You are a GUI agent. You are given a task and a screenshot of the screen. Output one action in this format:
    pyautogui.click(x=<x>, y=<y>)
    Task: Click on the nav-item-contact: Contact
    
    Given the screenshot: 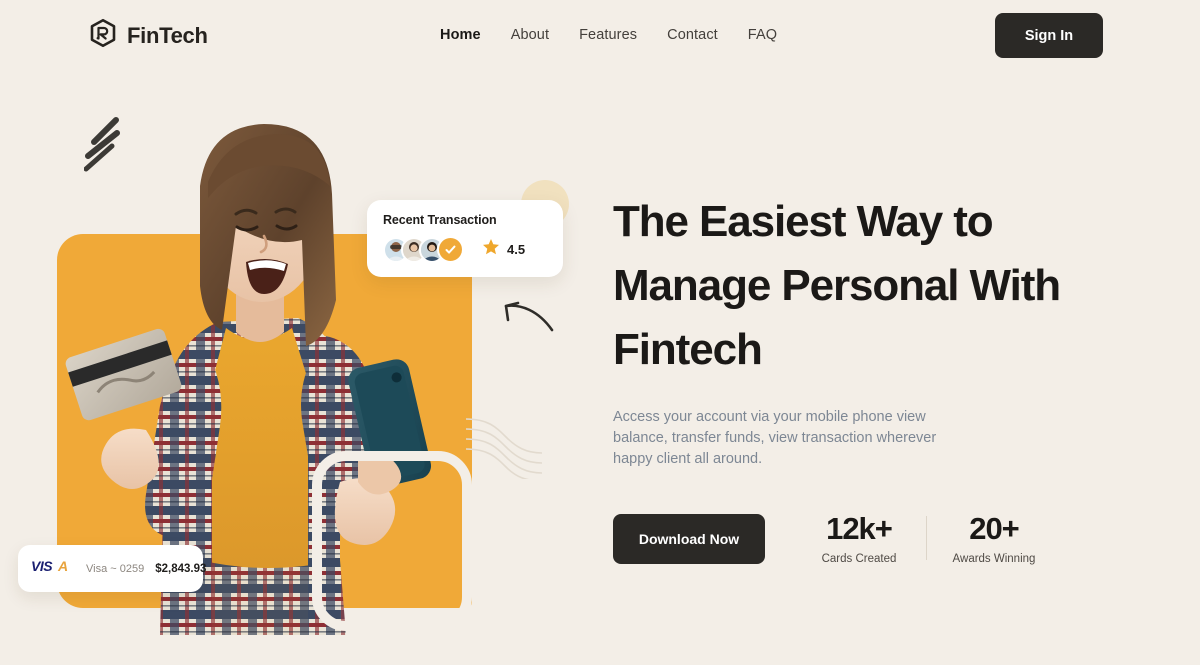 What is the action you would take?
    pyautogui.click(x=692, y=35)
    